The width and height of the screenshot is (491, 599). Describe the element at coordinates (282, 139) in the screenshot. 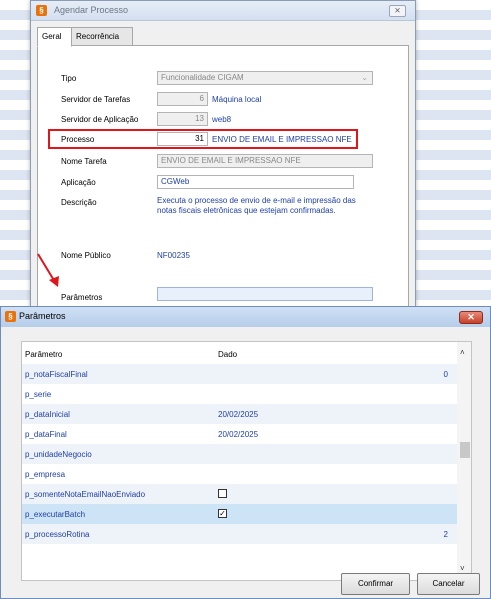

I see `processo-desc: ENVIO DE EMAIL E IMPRESSAO NFE` at that location.